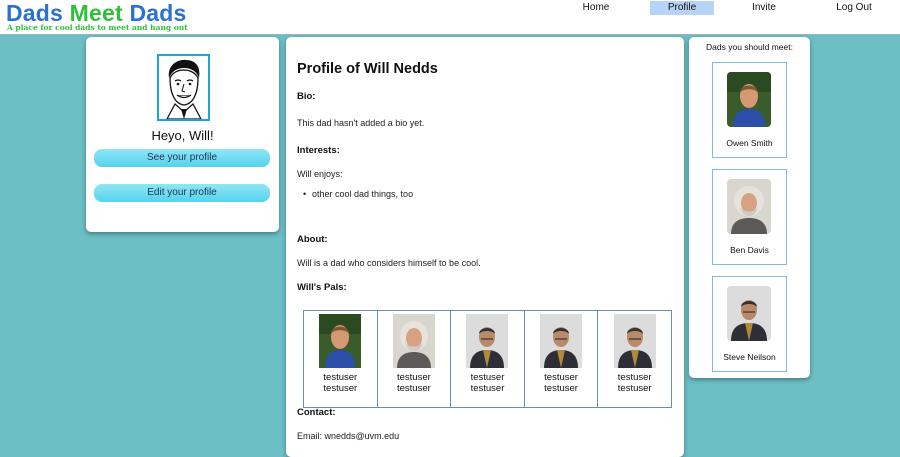 This screenshot has width=900, height=457. I want to click on user-avatar, so click(183, 87).